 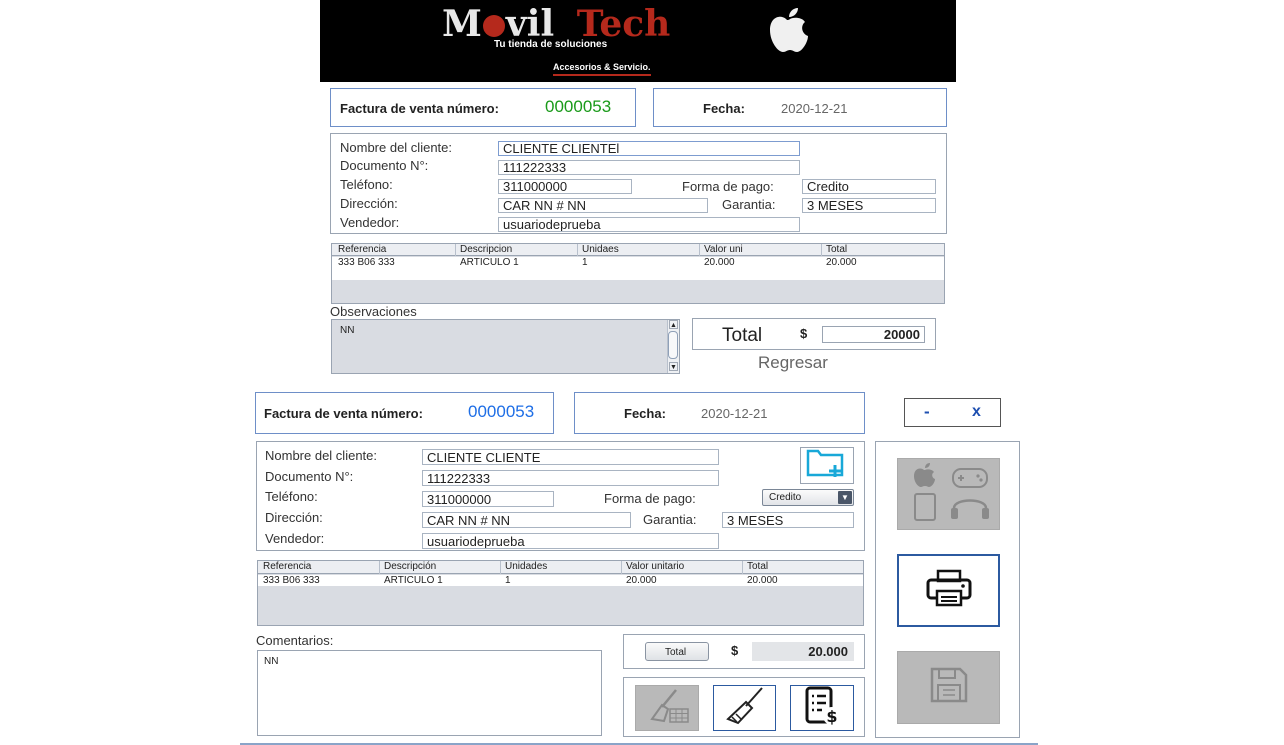 I want to click on document-label-2: Documento N°:, so click(x=309, y=476).